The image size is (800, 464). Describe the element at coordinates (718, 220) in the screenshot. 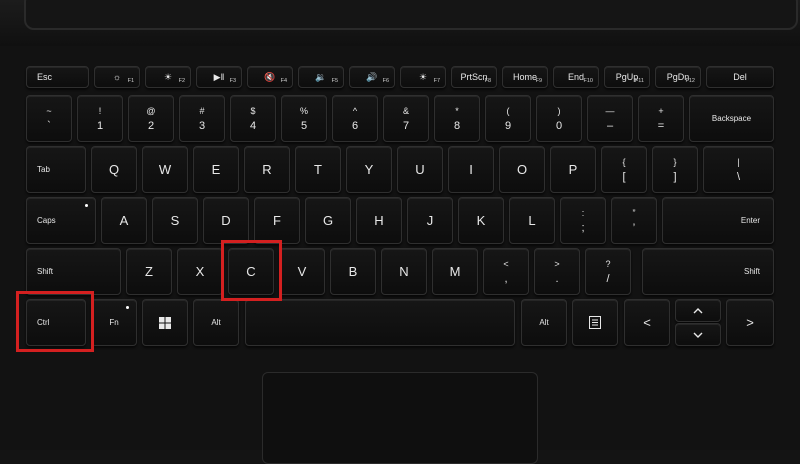

I see `enter-key: Enter` at that location.